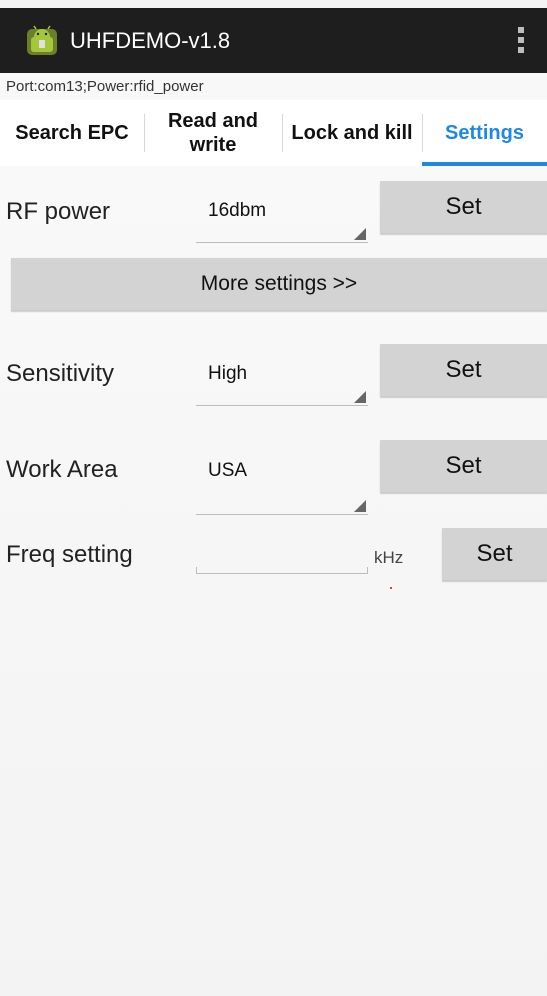 Image resolution: width=547 pixels, height=996 pixels. I want to click on work-area-spinner: USA, so click(282, 483).